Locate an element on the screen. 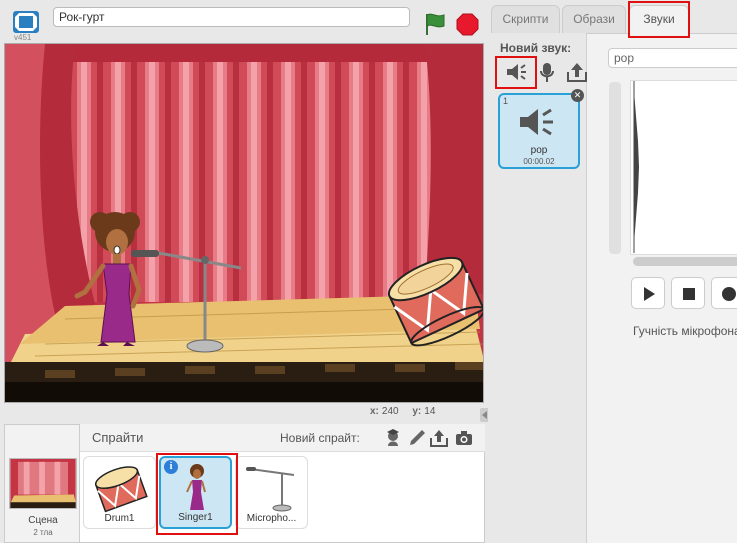 Image resolution: width=737 pixels, height=543 pixels. choose-sprite-from-library-icon is located at coordinates (393, 438).